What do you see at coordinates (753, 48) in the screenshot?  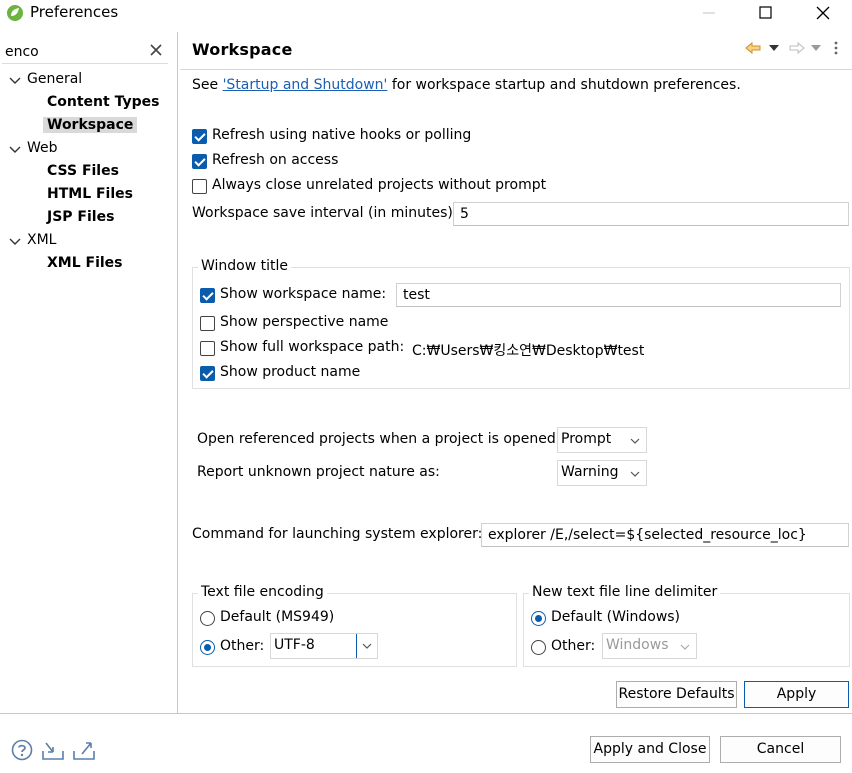 I see `back-arrow-icon` at bounding box center [753, 48].